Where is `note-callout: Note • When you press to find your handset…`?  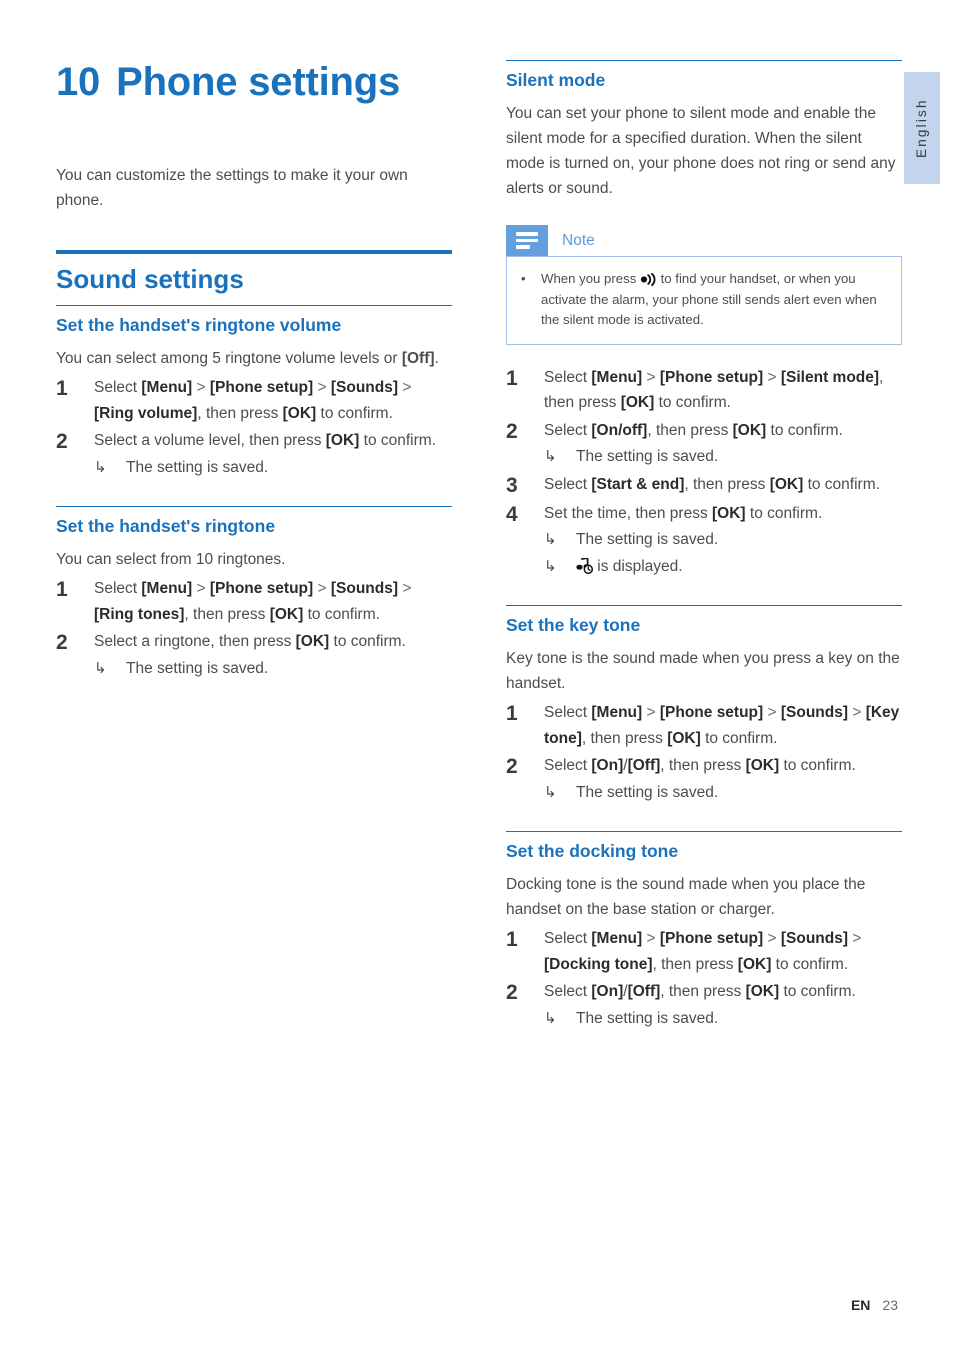 note-callout: Note • When you press to find your handset… is located at coordinates (704, 285).